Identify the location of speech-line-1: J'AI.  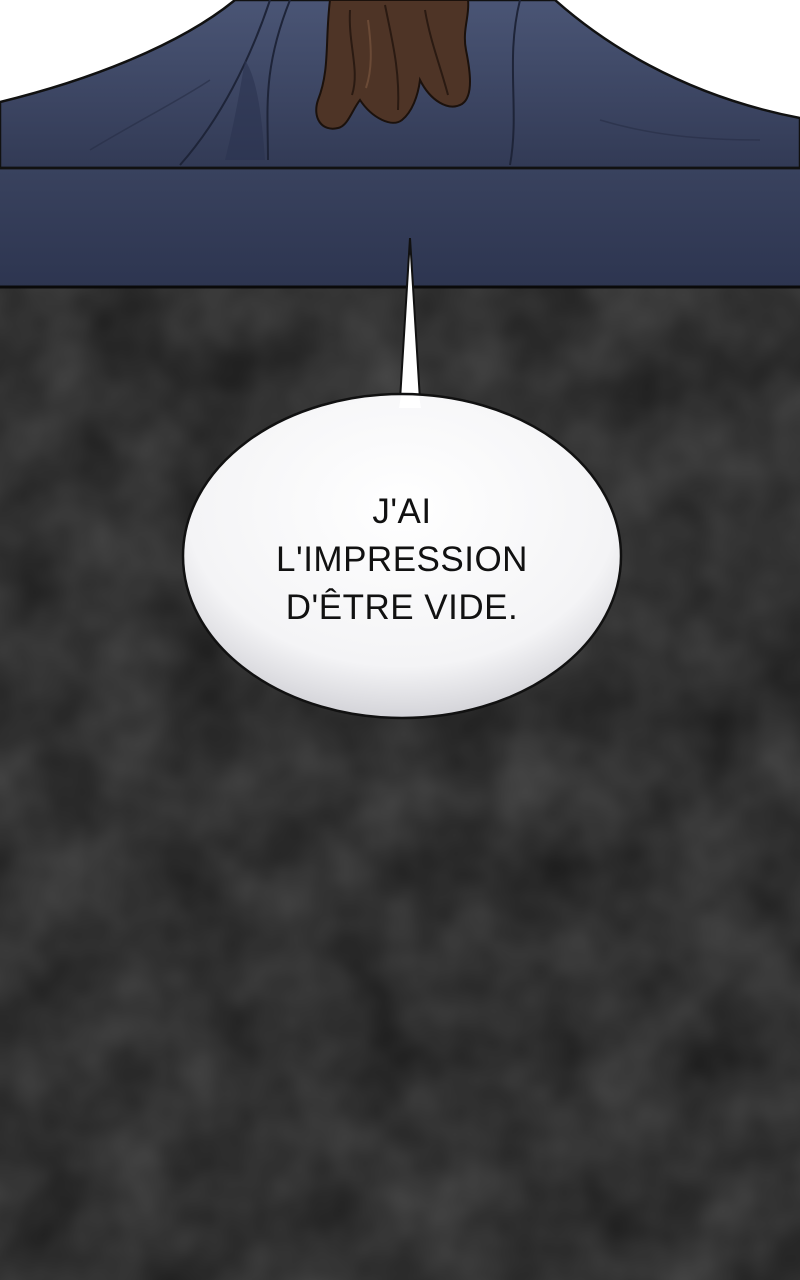
(402, 511).